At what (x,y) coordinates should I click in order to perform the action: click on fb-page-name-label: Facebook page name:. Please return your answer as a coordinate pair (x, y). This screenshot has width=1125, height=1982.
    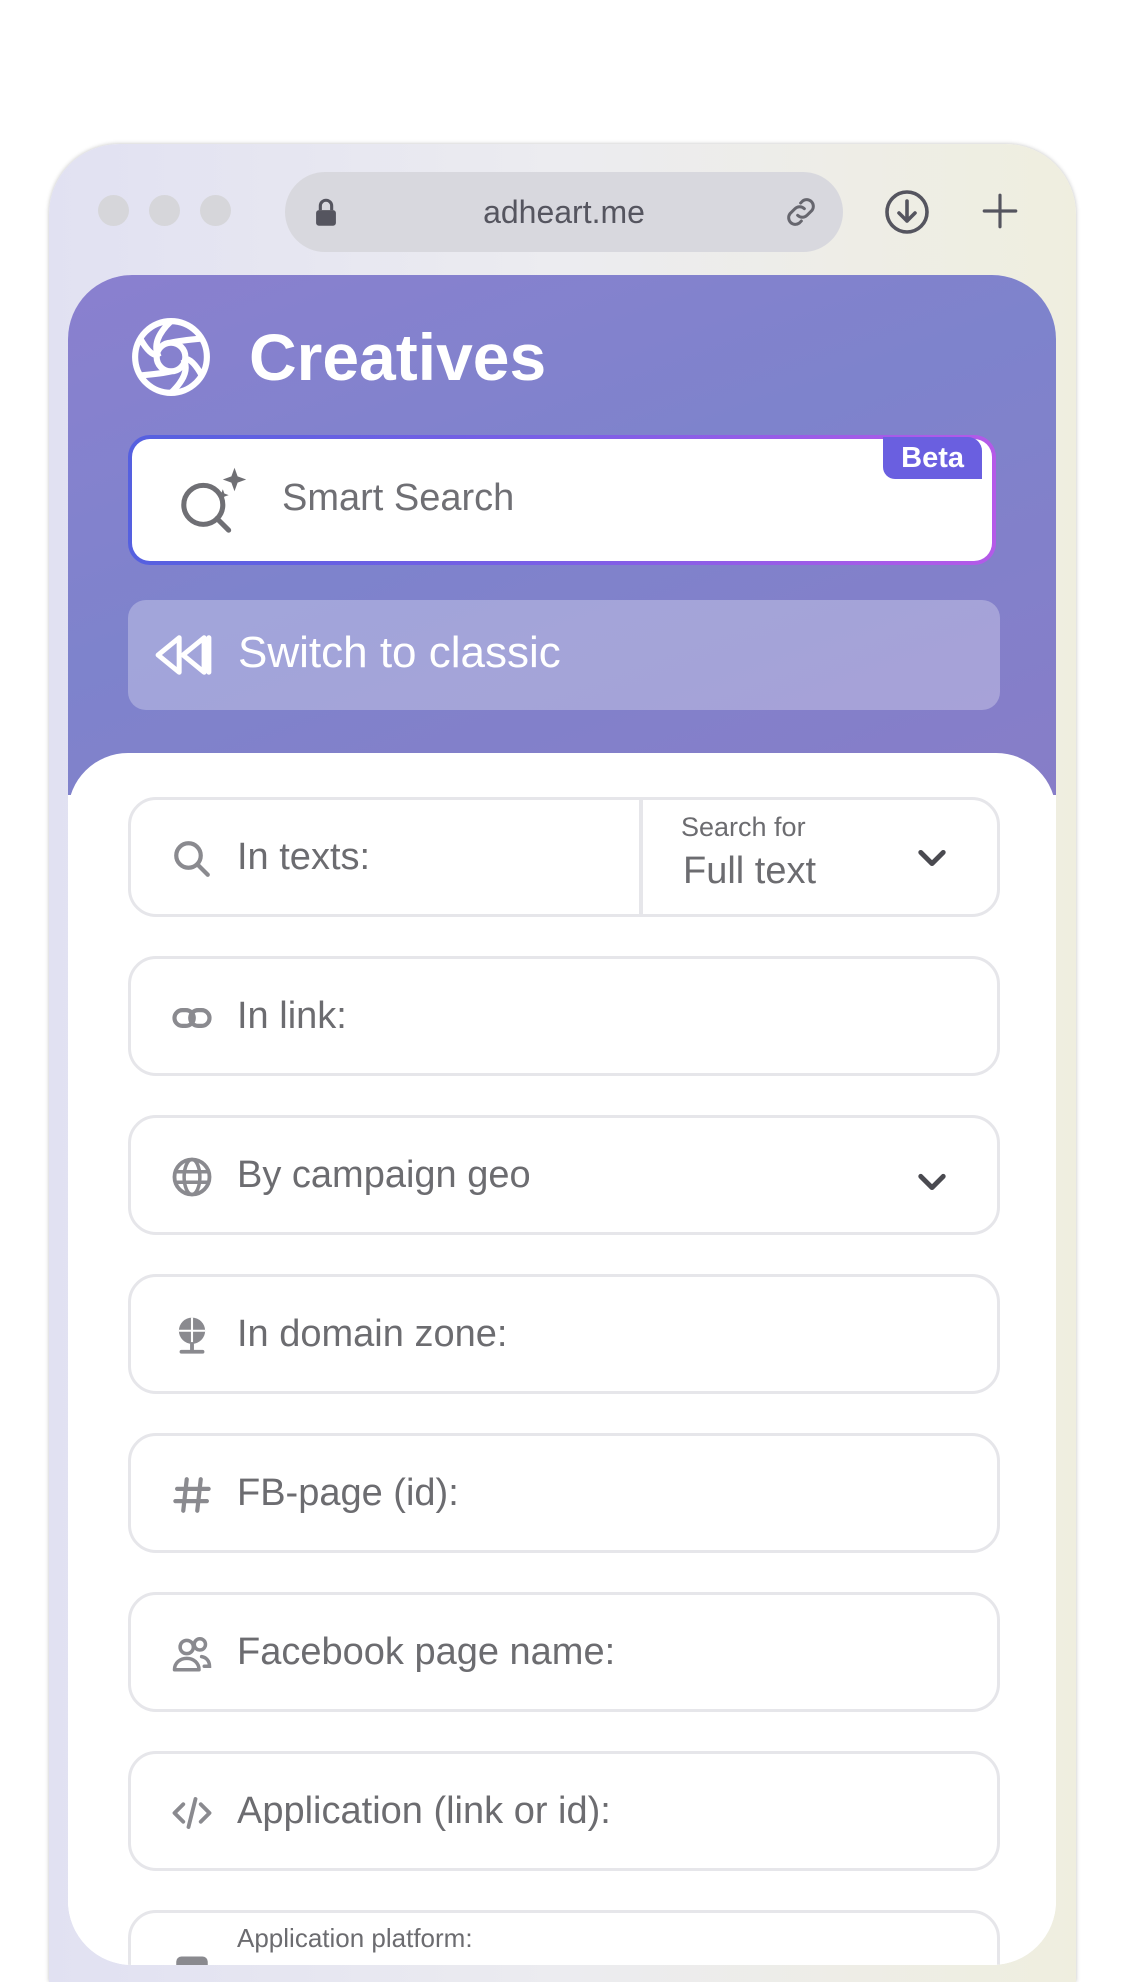
    Looking at the image, I should click on (426, 1652).